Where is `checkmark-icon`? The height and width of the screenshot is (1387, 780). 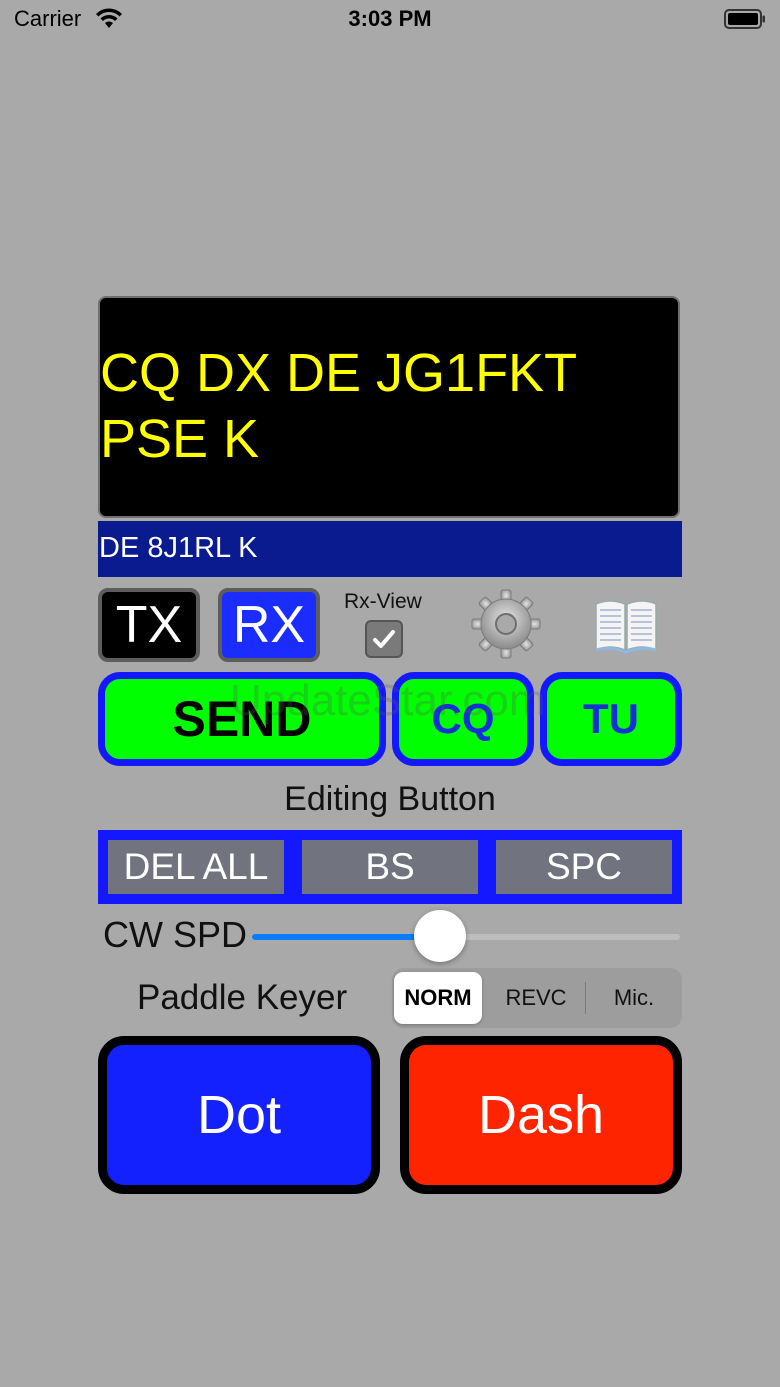 checkmark-icon is located at coordinates (384, 639).